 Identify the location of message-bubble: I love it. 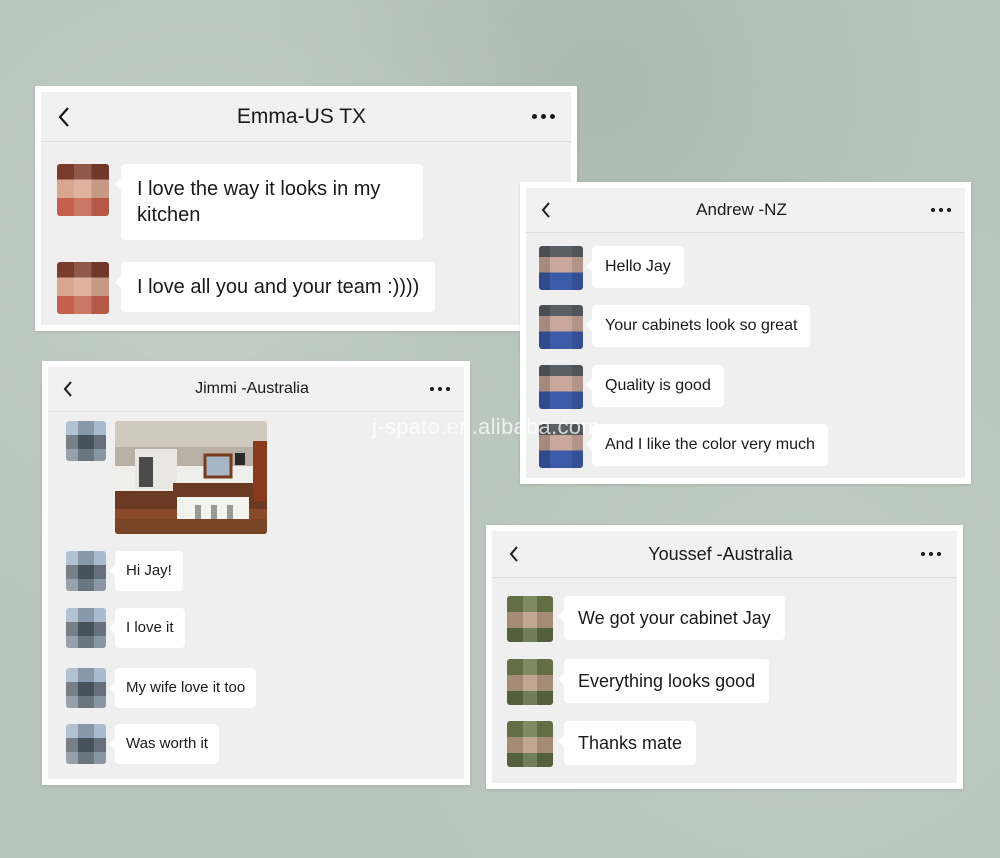
(147, 628).